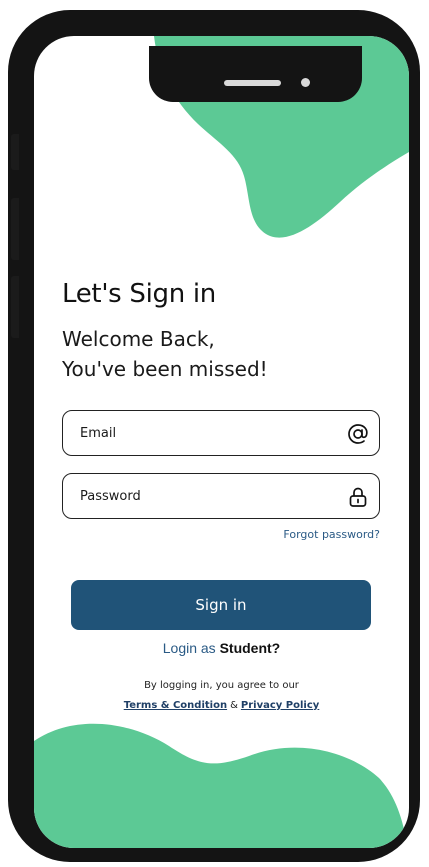 The width and height of the screenshot is (429, 867). What do you see at coordinates (358, 497) in the screenshot?
I see `lock-icon` at bounding box center [358, 497].